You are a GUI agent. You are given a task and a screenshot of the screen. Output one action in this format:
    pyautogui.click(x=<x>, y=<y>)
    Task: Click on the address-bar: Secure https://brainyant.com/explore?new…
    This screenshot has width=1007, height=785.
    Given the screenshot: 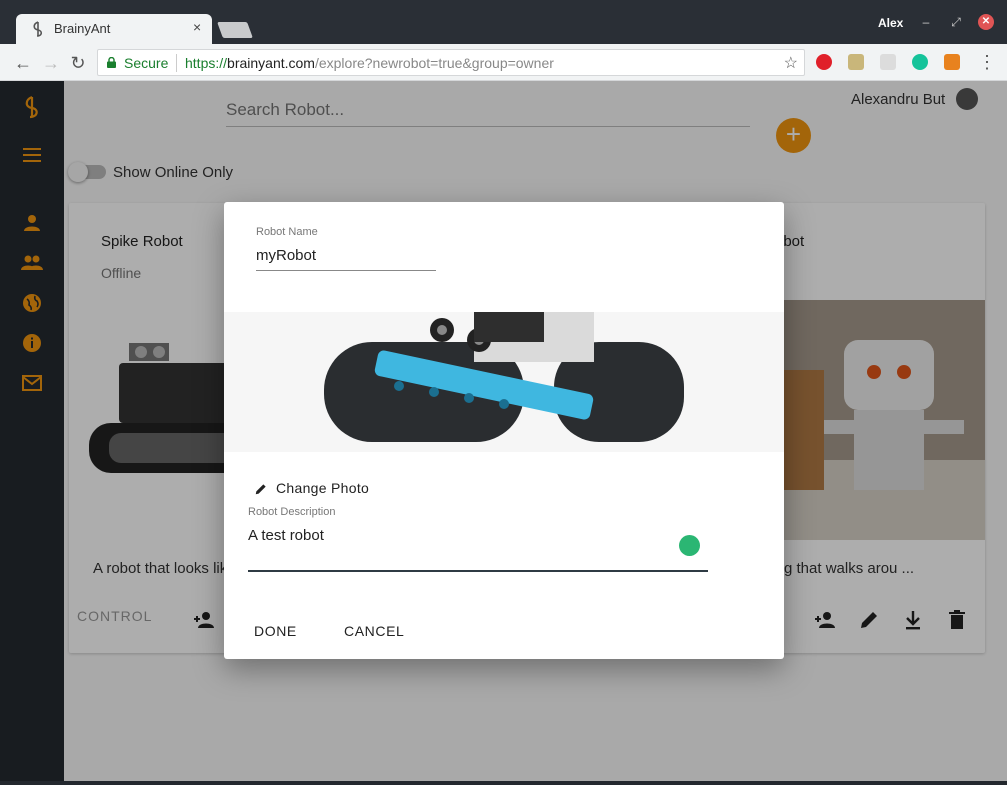 What is the action you would take?
    pyautogui.click(x=451, y=62)
    